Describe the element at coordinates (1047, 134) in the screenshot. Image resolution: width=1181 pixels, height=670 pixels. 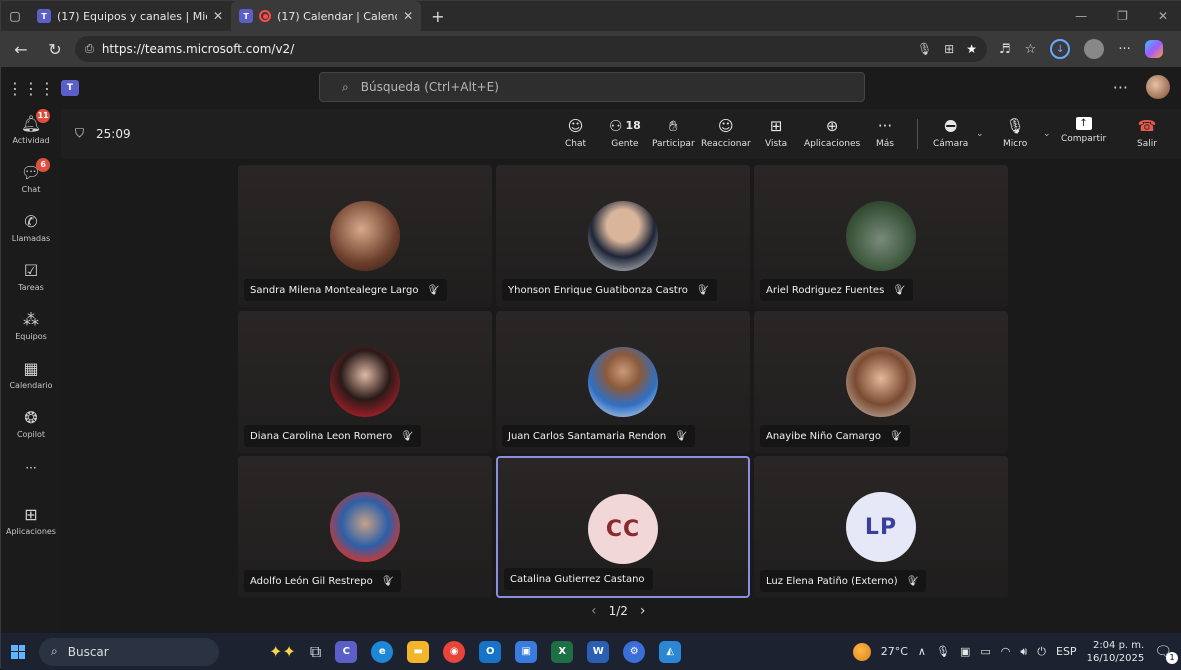
I see `mic-options-chevron-icon: ⌄` at that location.